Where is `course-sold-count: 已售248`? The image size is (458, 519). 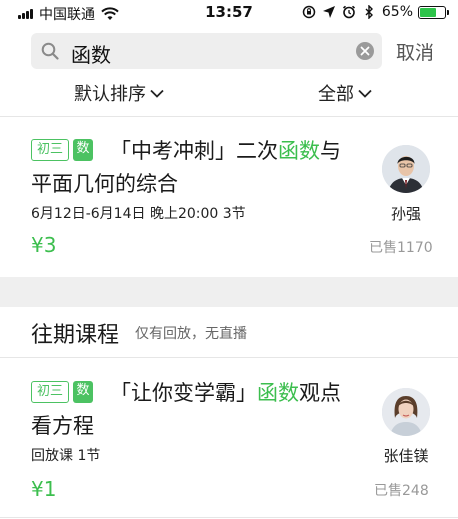 course-sold-count: 已售248 is located at coordinates (401, 491).